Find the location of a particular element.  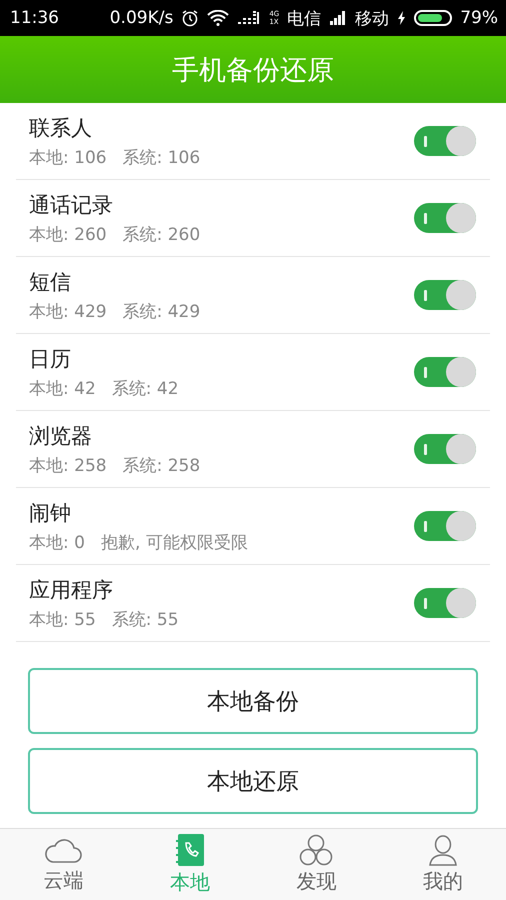

system-count: 系统: 258 is located at coordinates (161, 465).